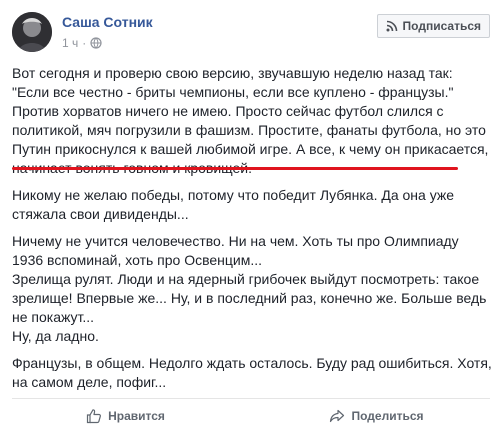  What do you see at coordinates (387, 416) in the screenshot?
I see `share-label: Поделиться` at bounding box center [387, 416].